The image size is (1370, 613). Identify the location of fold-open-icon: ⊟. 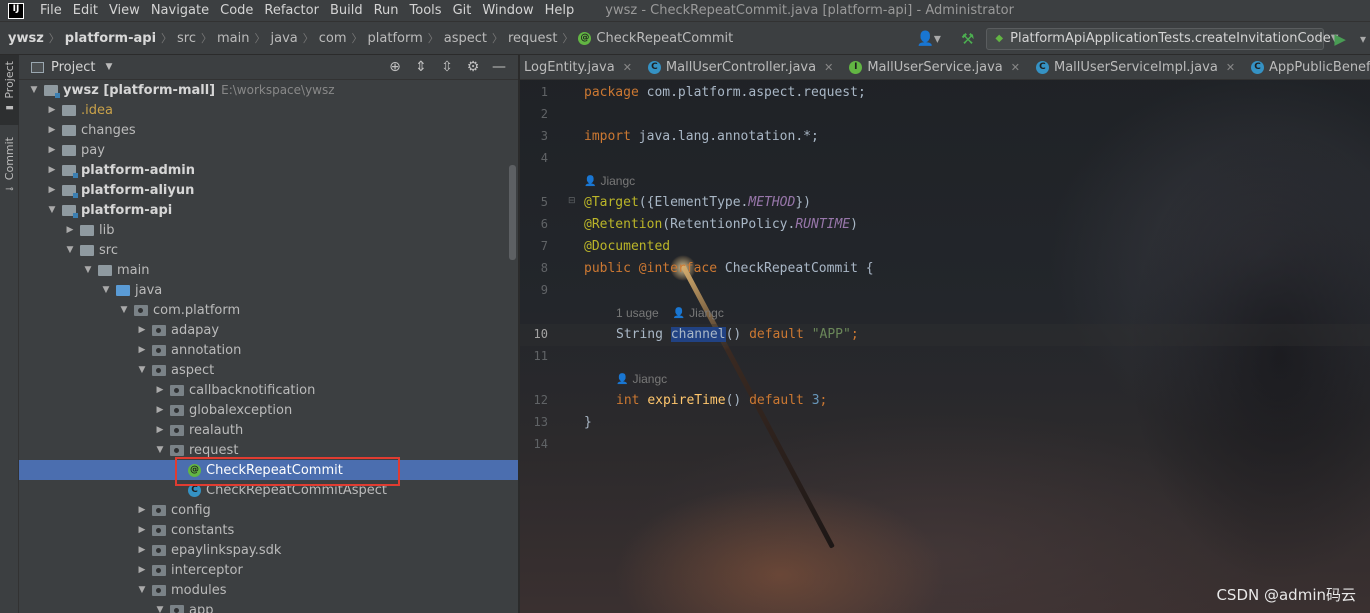
(572, 201).